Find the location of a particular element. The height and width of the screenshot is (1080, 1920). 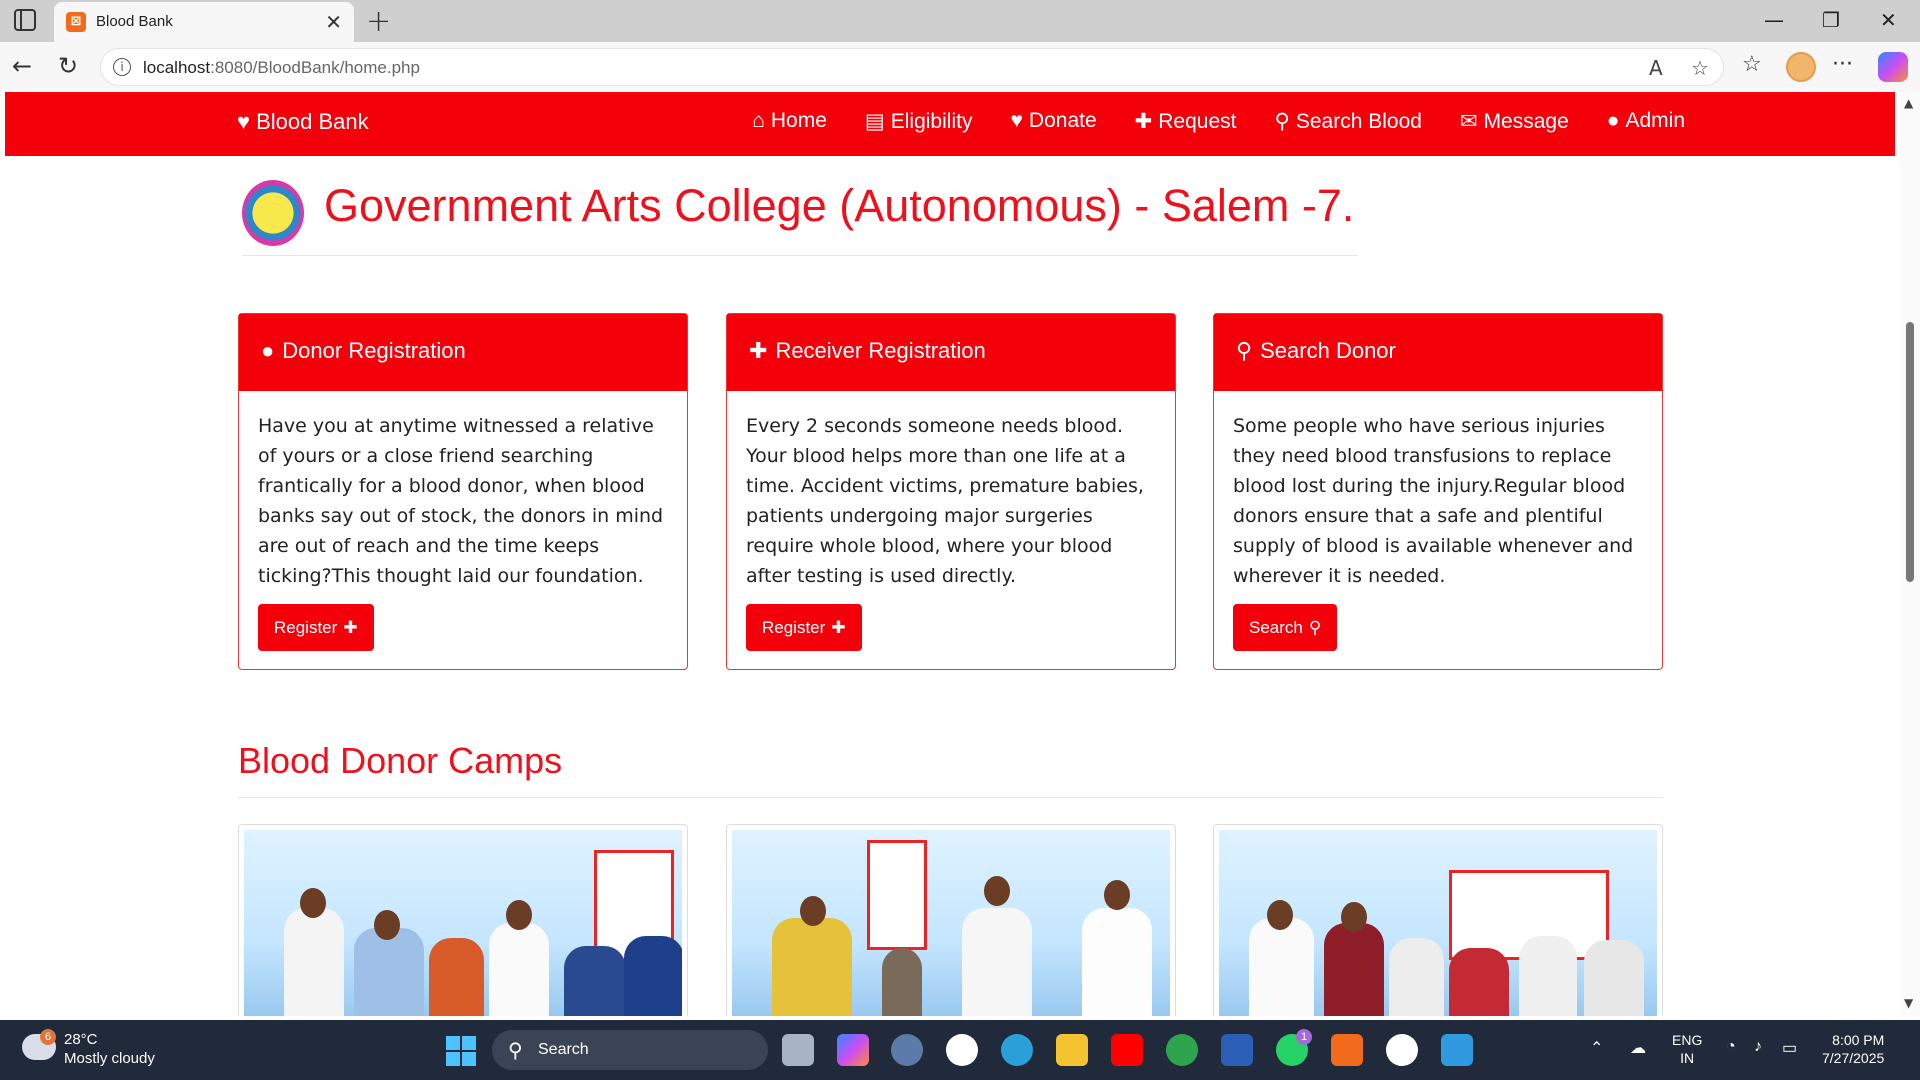

word-icon is located at coordinates (1237, 1050).